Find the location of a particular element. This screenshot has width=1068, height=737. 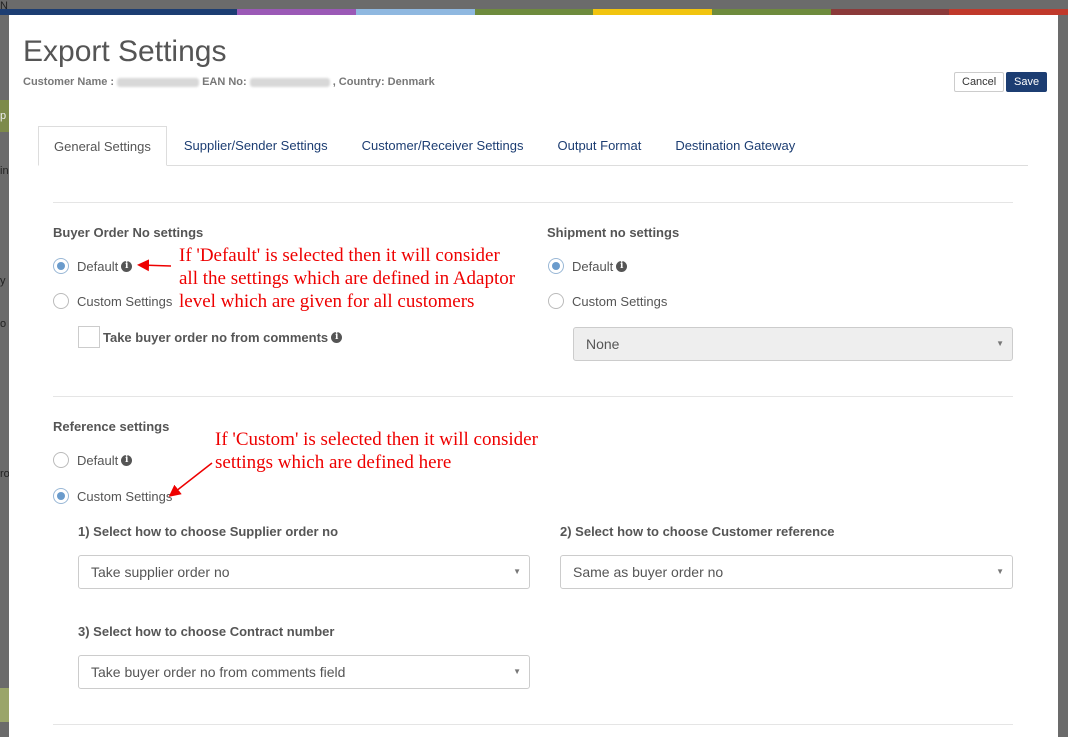

redacted-customer-name is located at coordinates (158, 82).